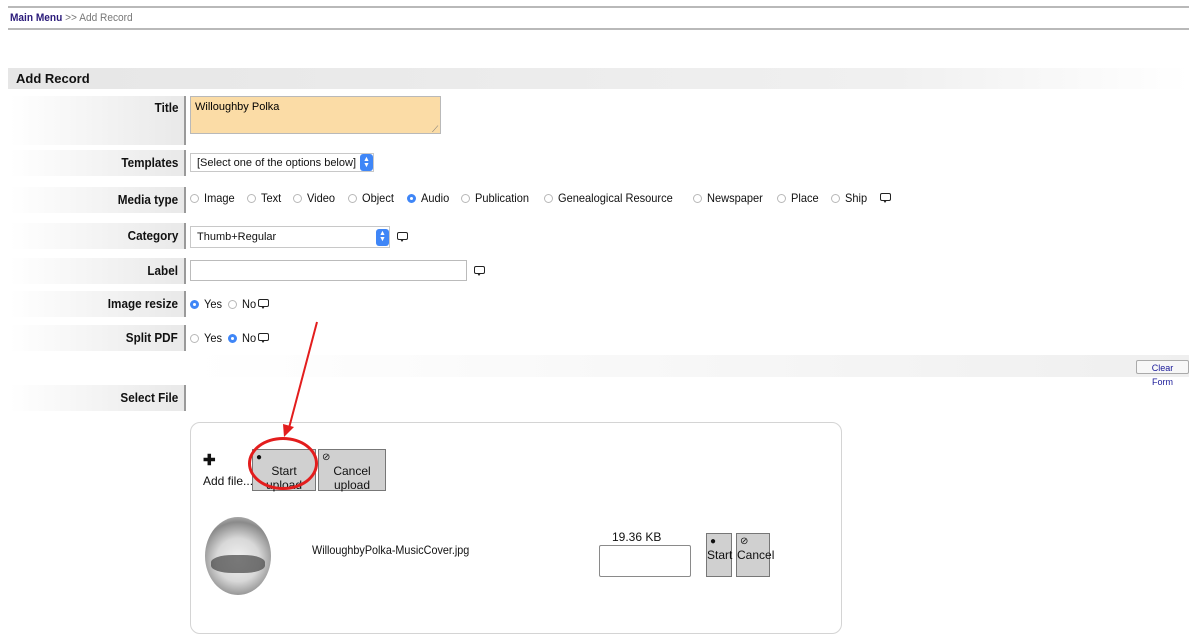 This screenshot has width=1189, height=634. Describe the element at coordinates (434, 198) in the screenshot. I see `media-type-option-label: Audio` at that location.